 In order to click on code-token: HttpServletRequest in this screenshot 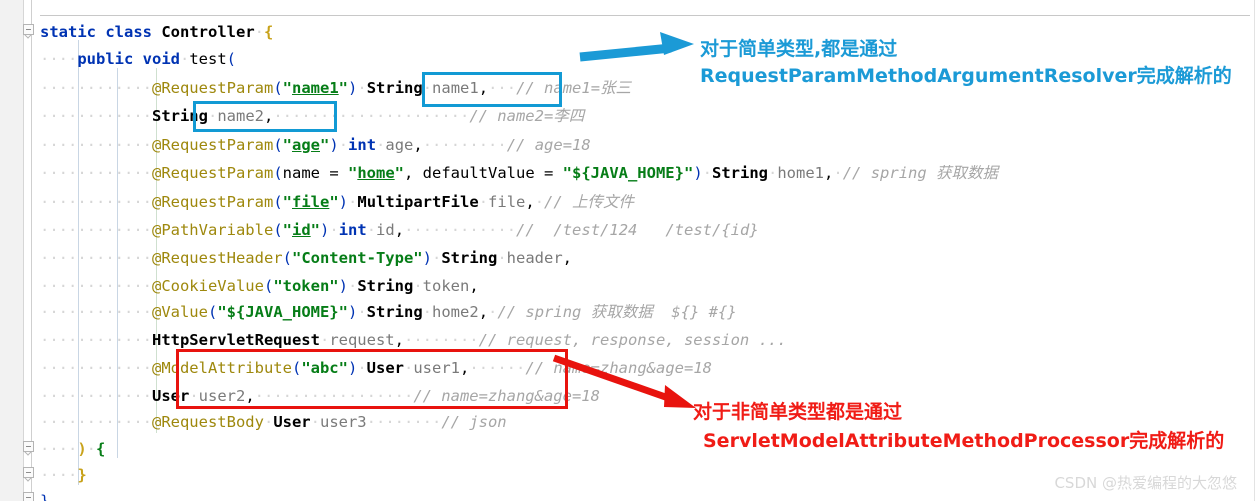, I will do `click(235, 340)`.